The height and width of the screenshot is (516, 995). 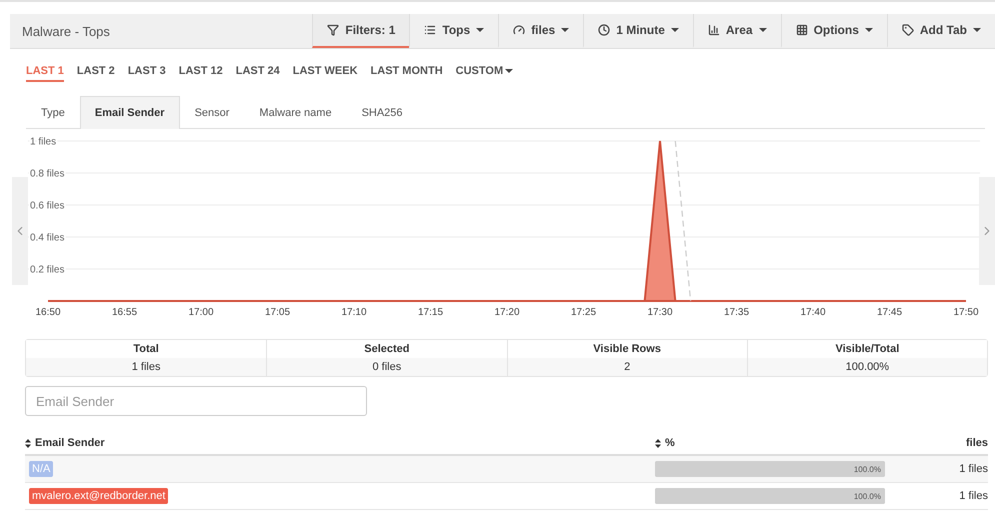 I want to click on x-tick-label: 17:30, so click(x=660, y=312).